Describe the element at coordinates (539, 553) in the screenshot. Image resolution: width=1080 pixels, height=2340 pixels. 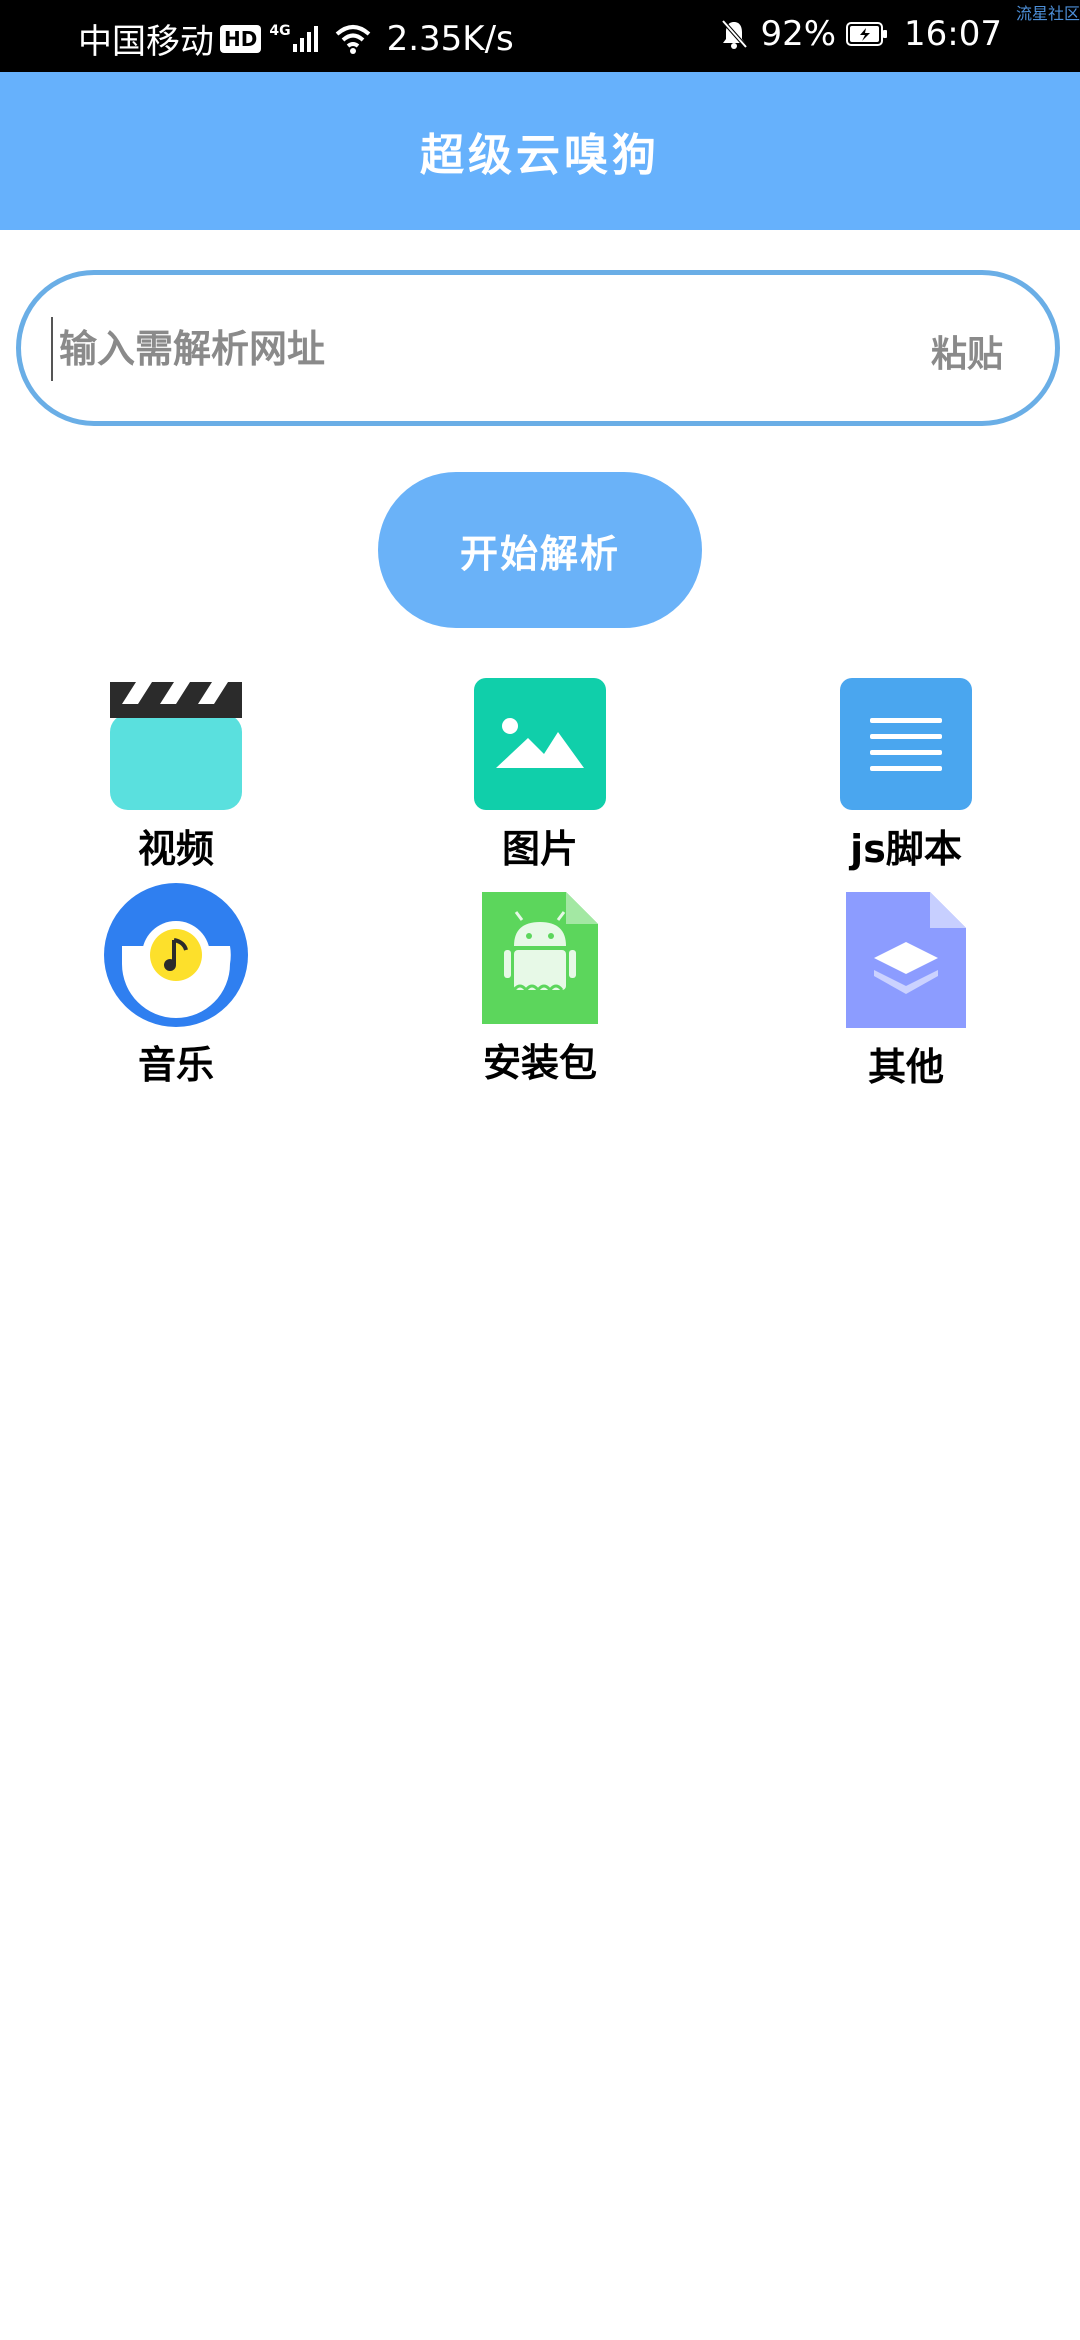
I see `start-parse-label: 开始解析` at that location.